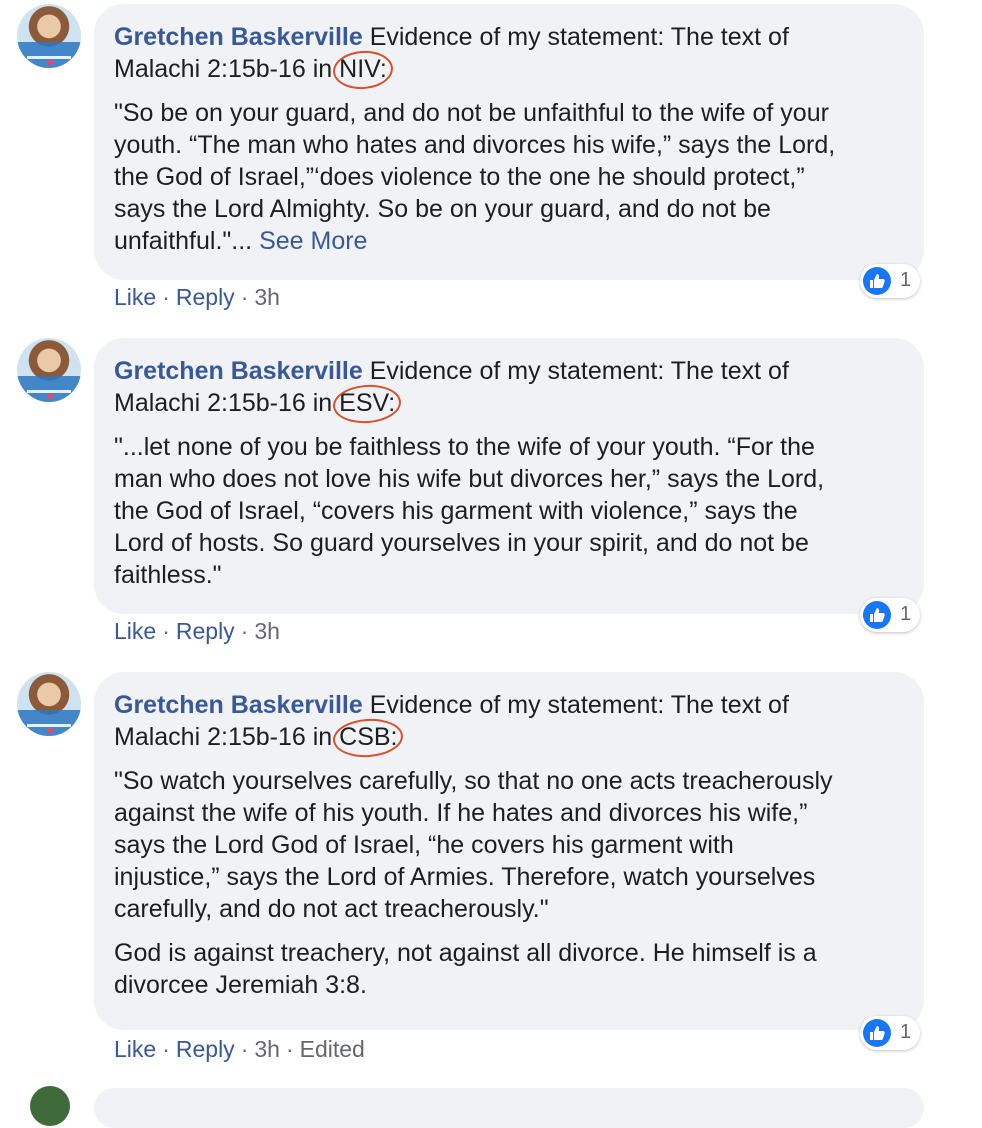  What do you see at coordinates (313, 241) in the screenshot?
I see `see-more-link: See More` at bounding box center [313, 241].